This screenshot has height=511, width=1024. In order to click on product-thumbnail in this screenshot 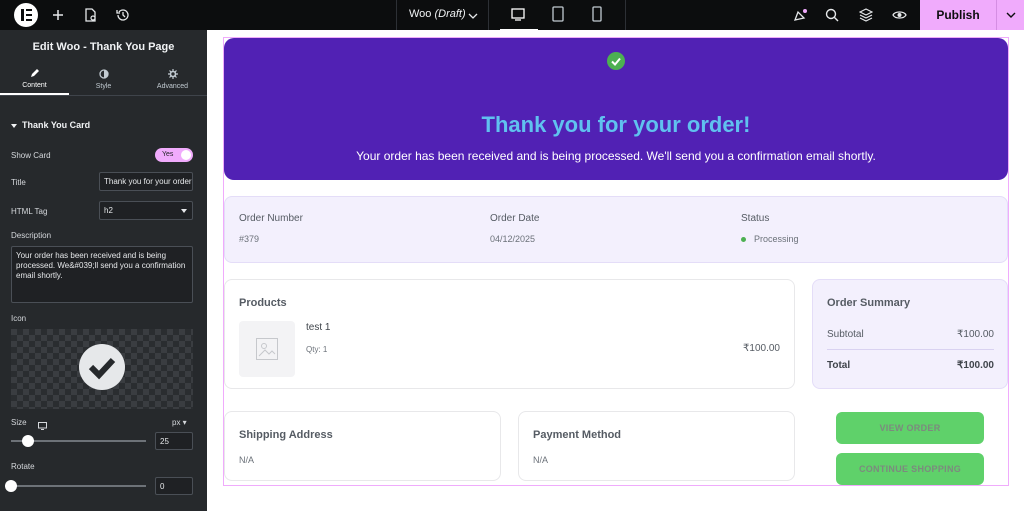, I will do `click(267, 349)`.